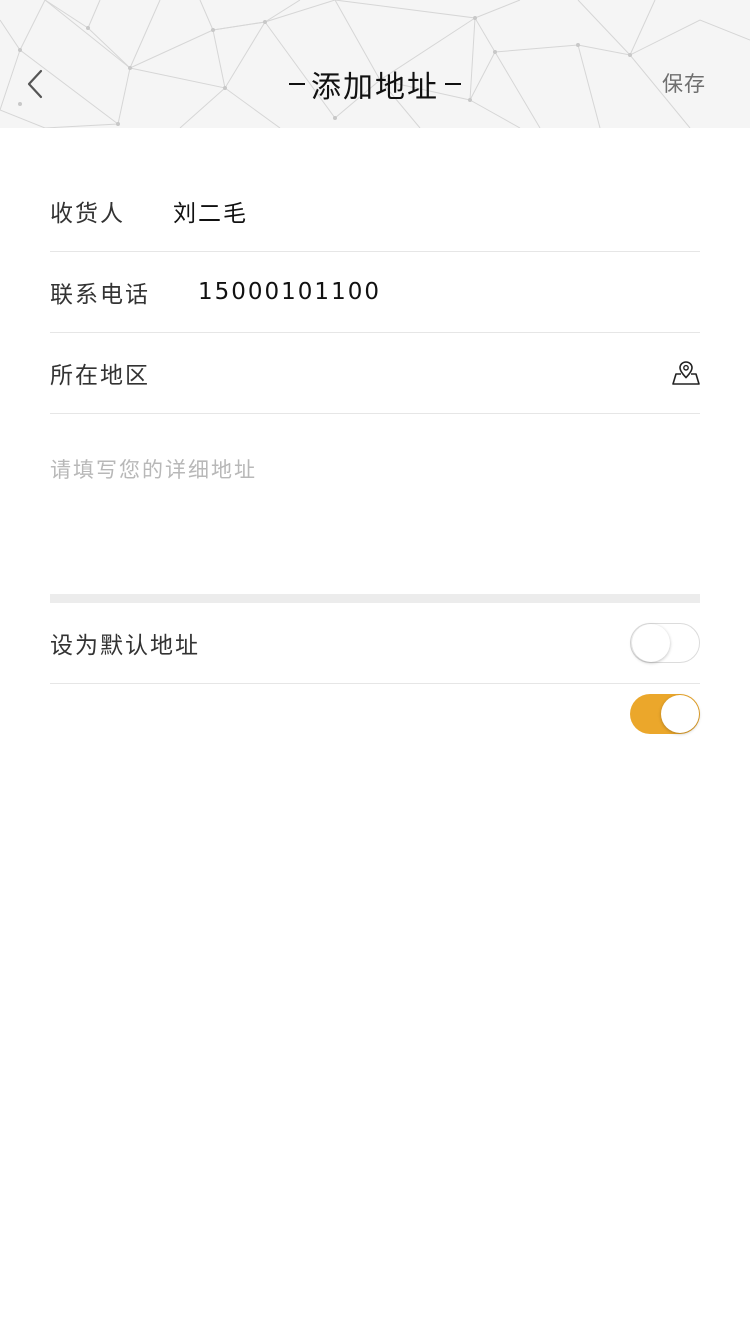 Image resolution: width=750 pixels, height=1334 pixels. I want to click on recipient-input: 刘二毛, so click(210, 211).